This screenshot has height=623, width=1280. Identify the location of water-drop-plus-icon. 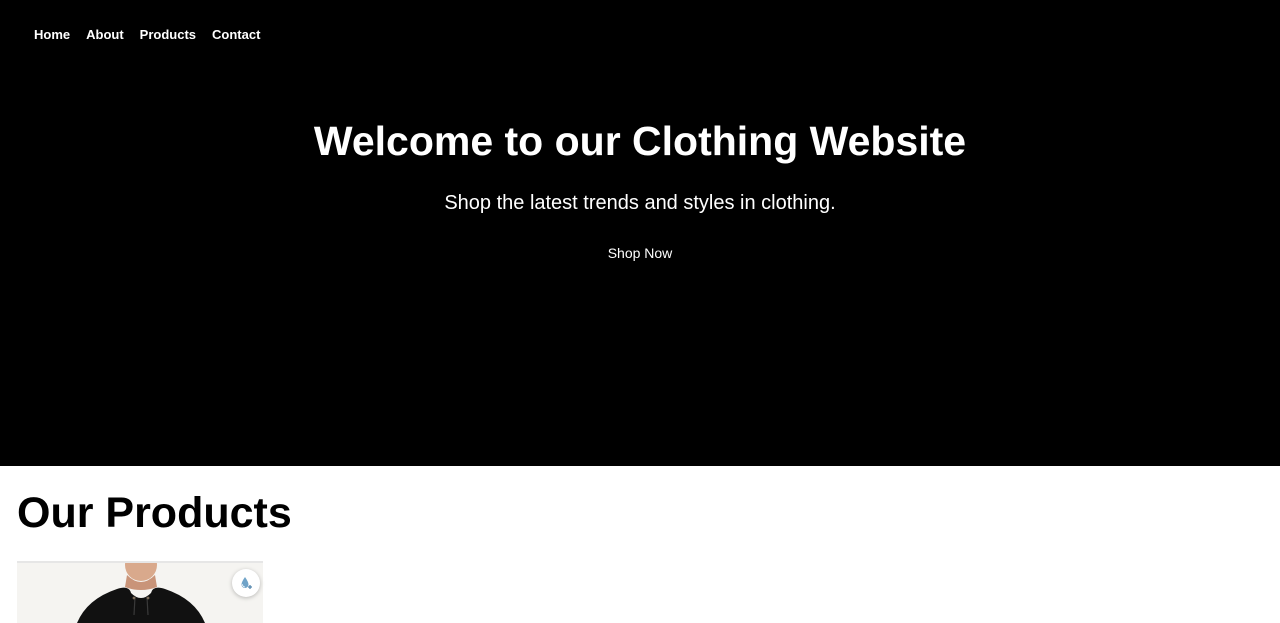
(246, 583).